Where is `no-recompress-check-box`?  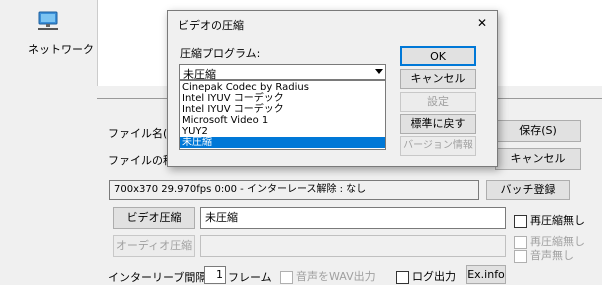 no-recompress-check-box is located at coordinates (520, 221).